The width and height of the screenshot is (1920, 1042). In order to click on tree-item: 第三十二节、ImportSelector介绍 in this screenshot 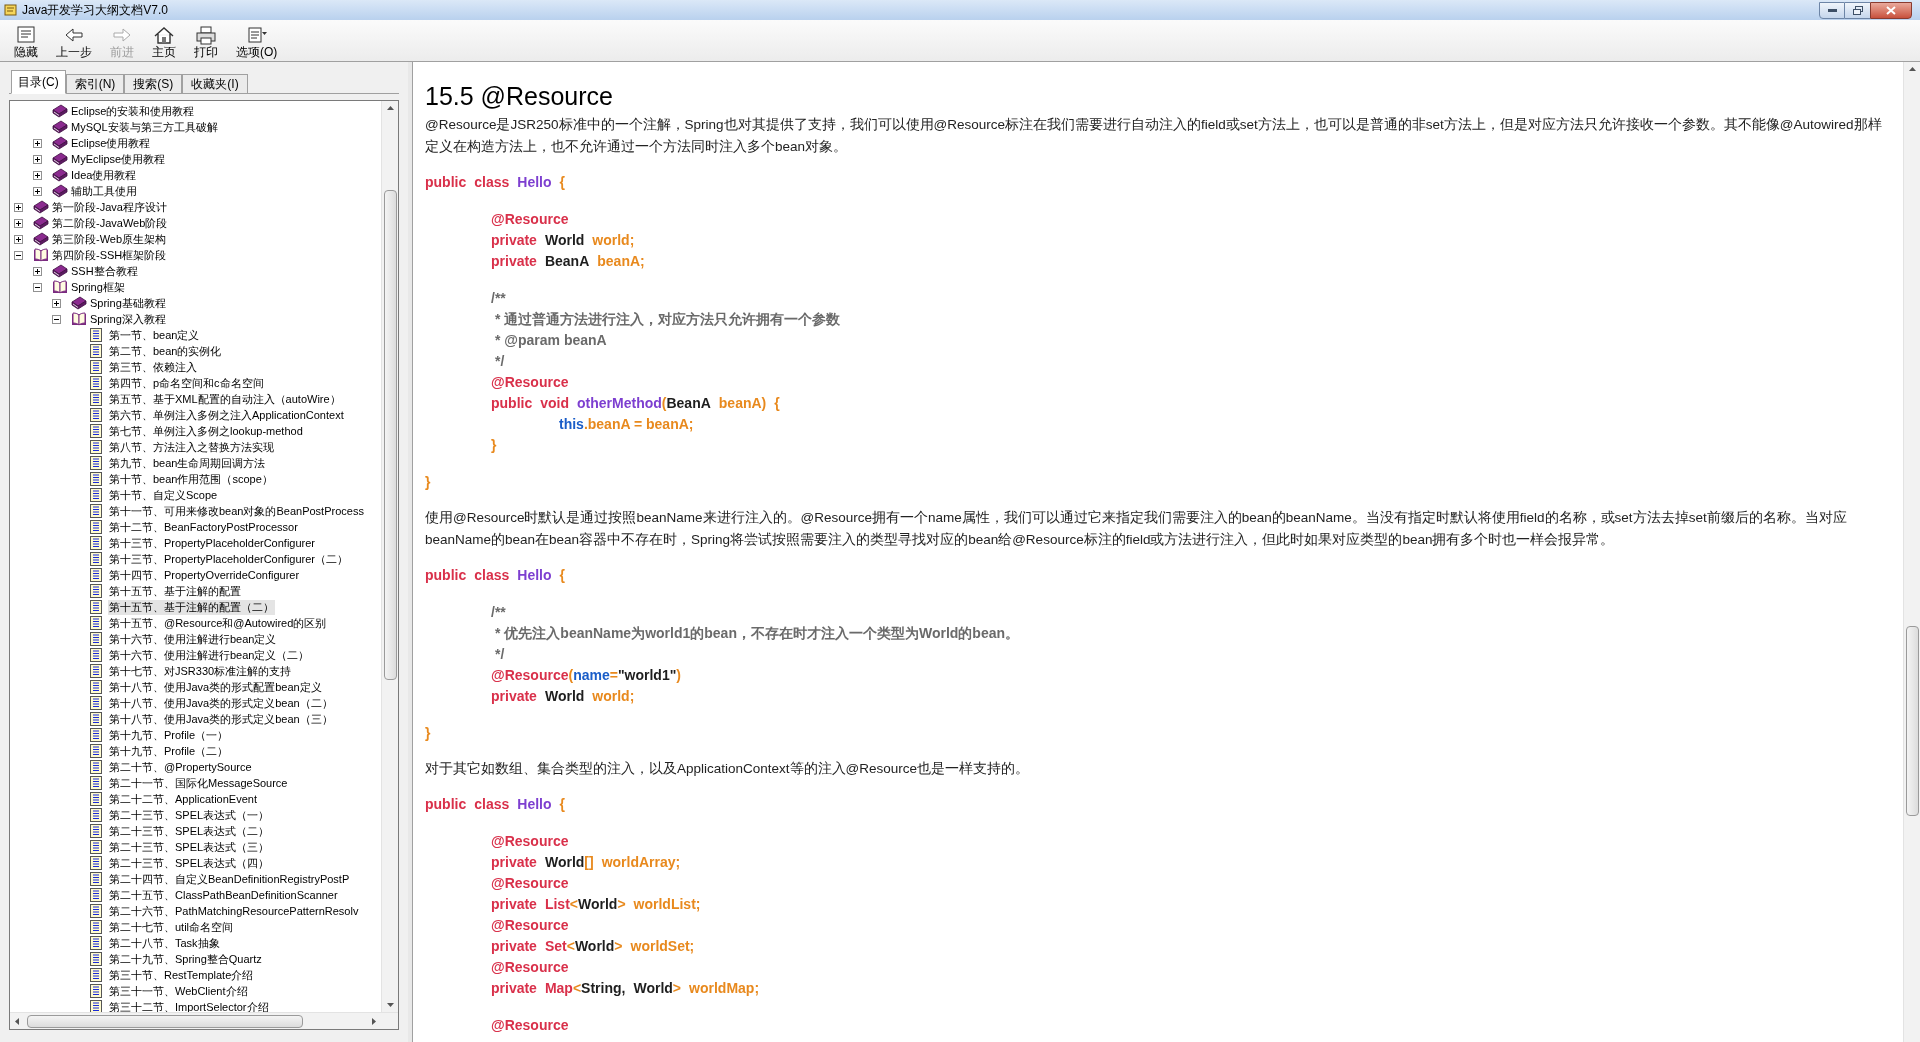, I will do `click(189, 1005)`.